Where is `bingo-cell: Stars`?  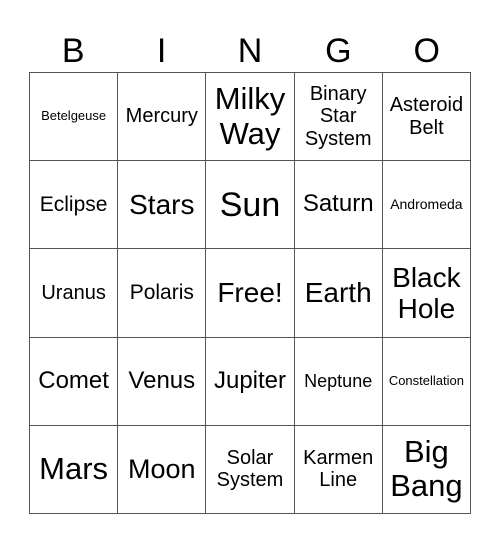
bingo-cell: Stars is located at coordinates (162, 205).